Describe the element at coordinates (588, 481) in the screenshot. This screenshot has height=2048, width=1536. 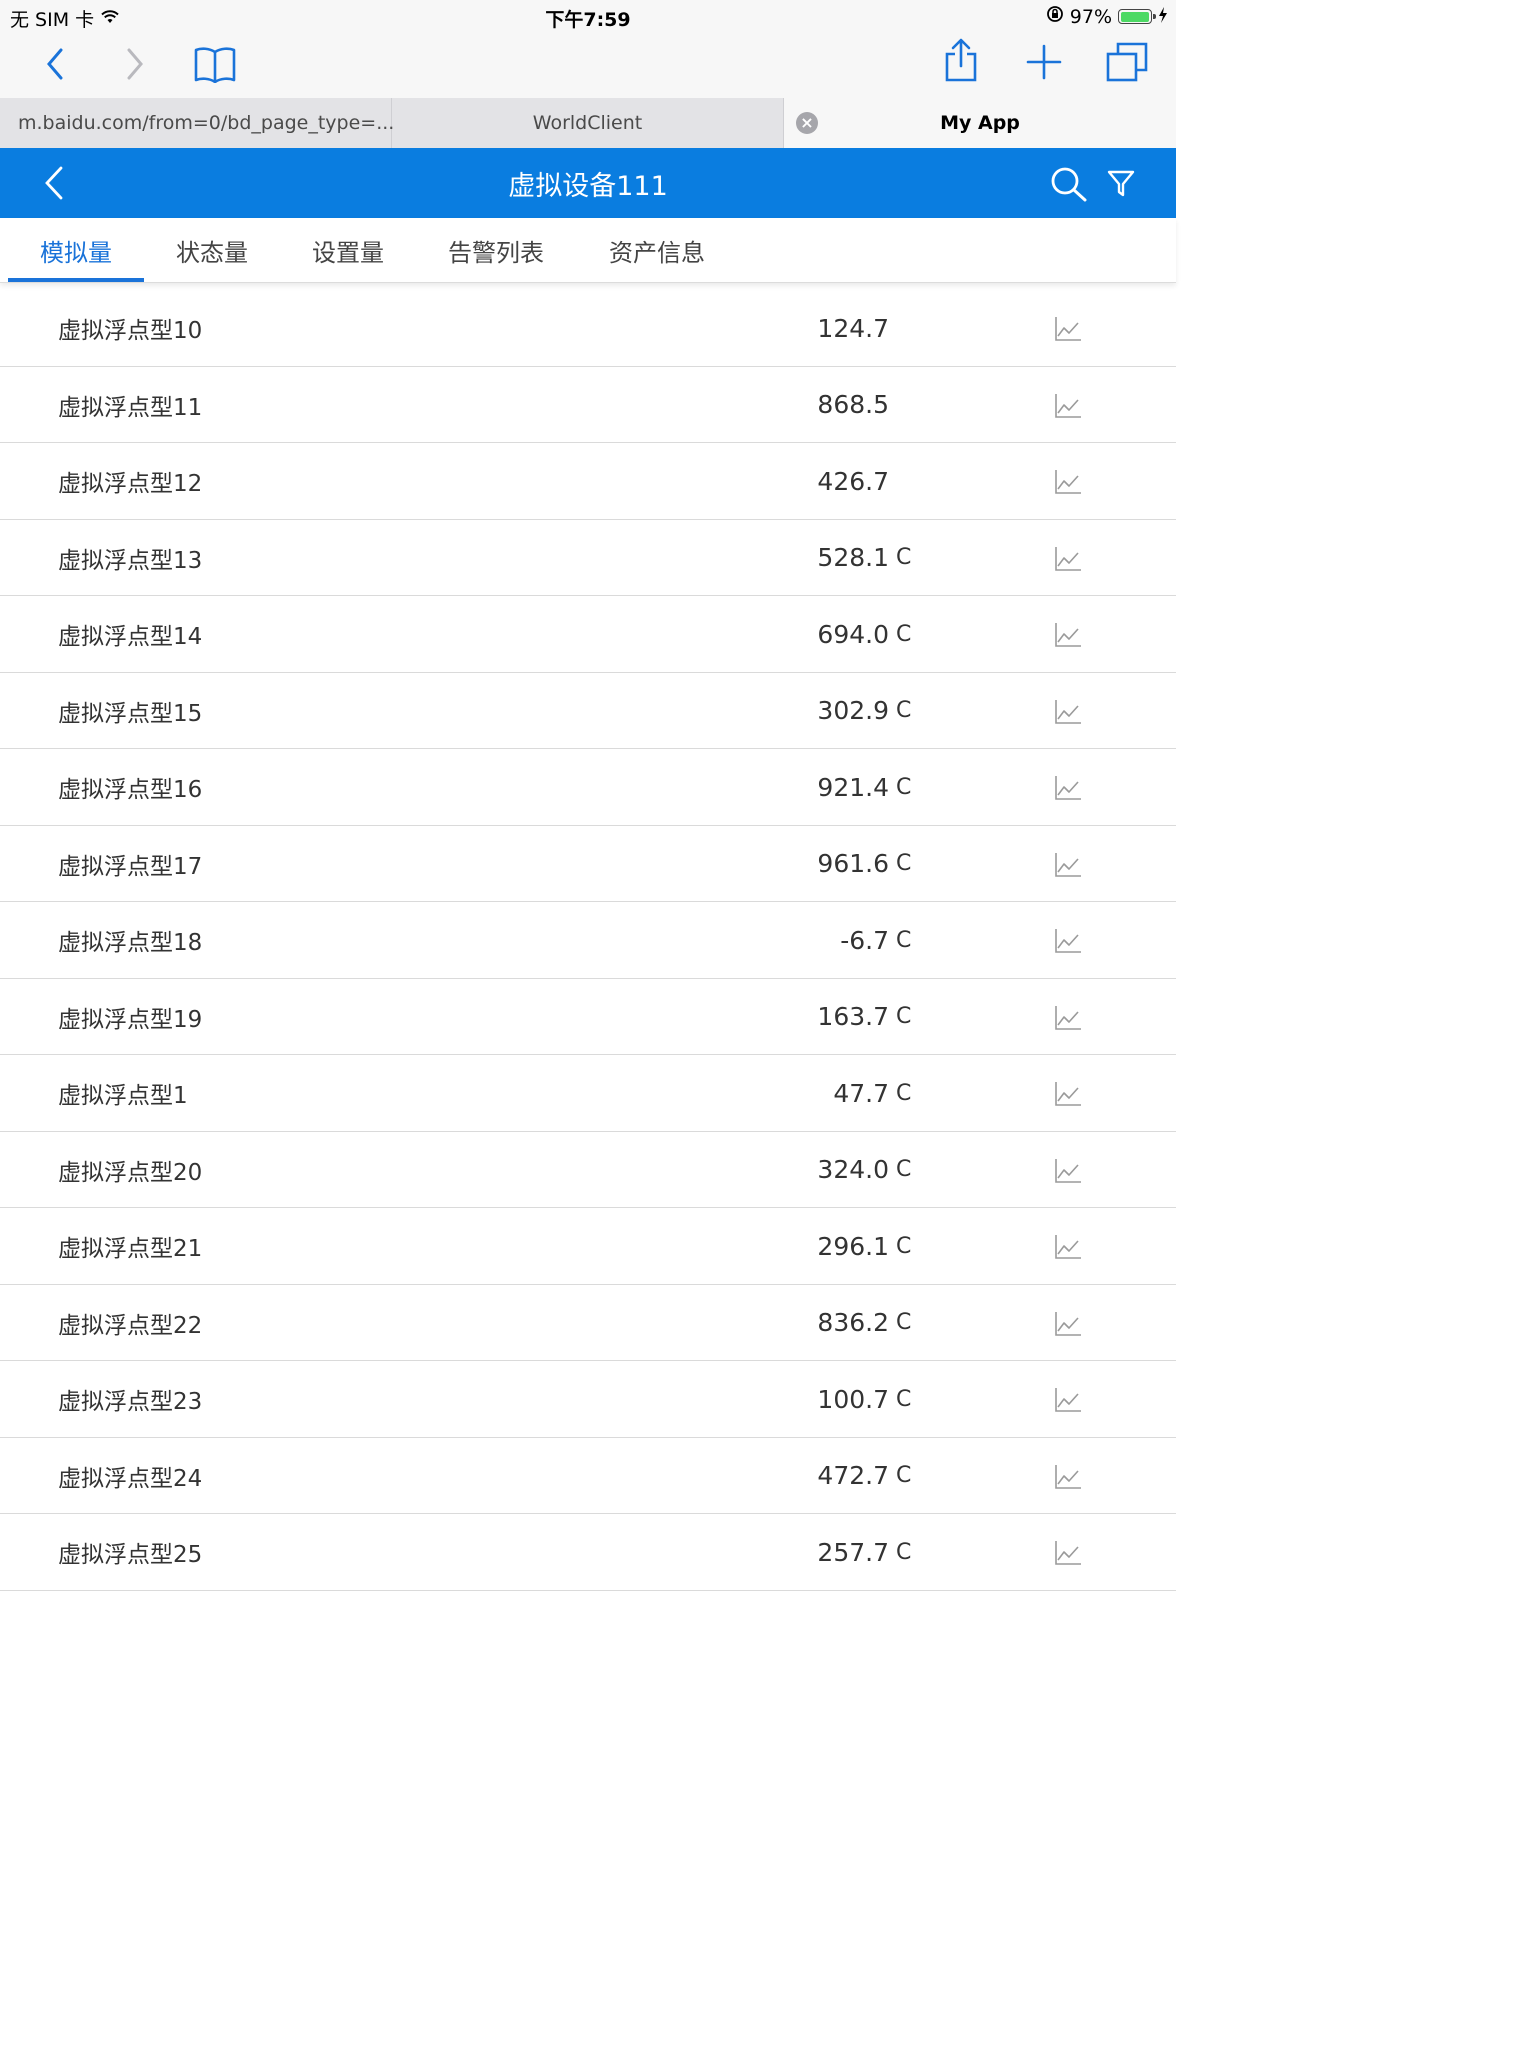
I see `list-item: 虚拟浮点型12 426.7` at that location.